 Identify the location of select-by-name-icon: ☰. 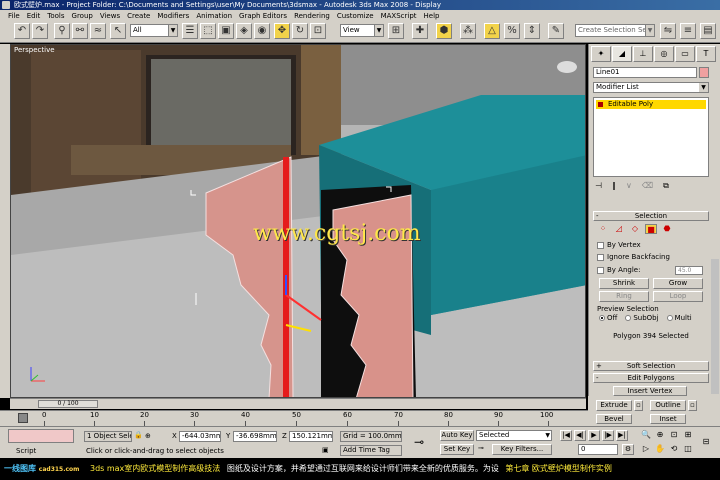
(190, 31).